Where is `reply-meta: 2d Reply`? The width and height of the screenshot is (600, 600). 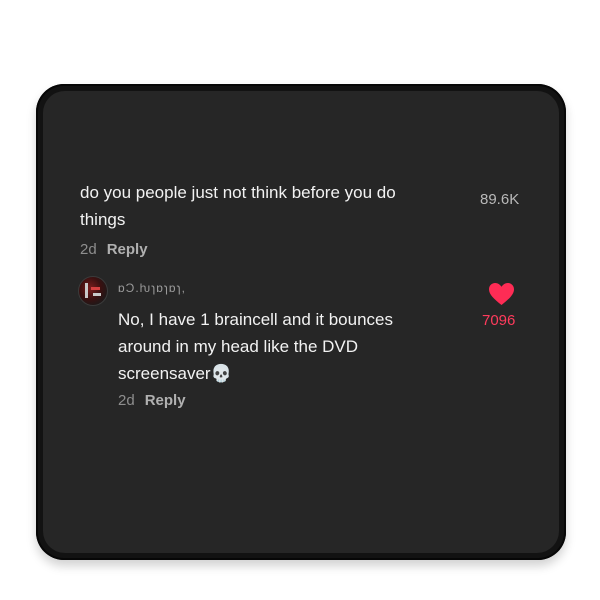
reply-meta: 2d Reply is located at coordinates (152, 400).